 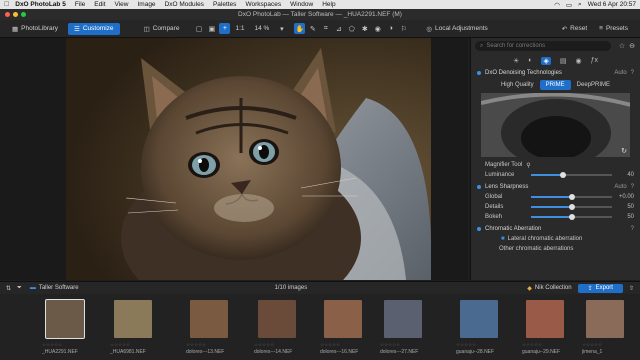 I want to click on share-icon: ⇧, so click(x=631, y=288).